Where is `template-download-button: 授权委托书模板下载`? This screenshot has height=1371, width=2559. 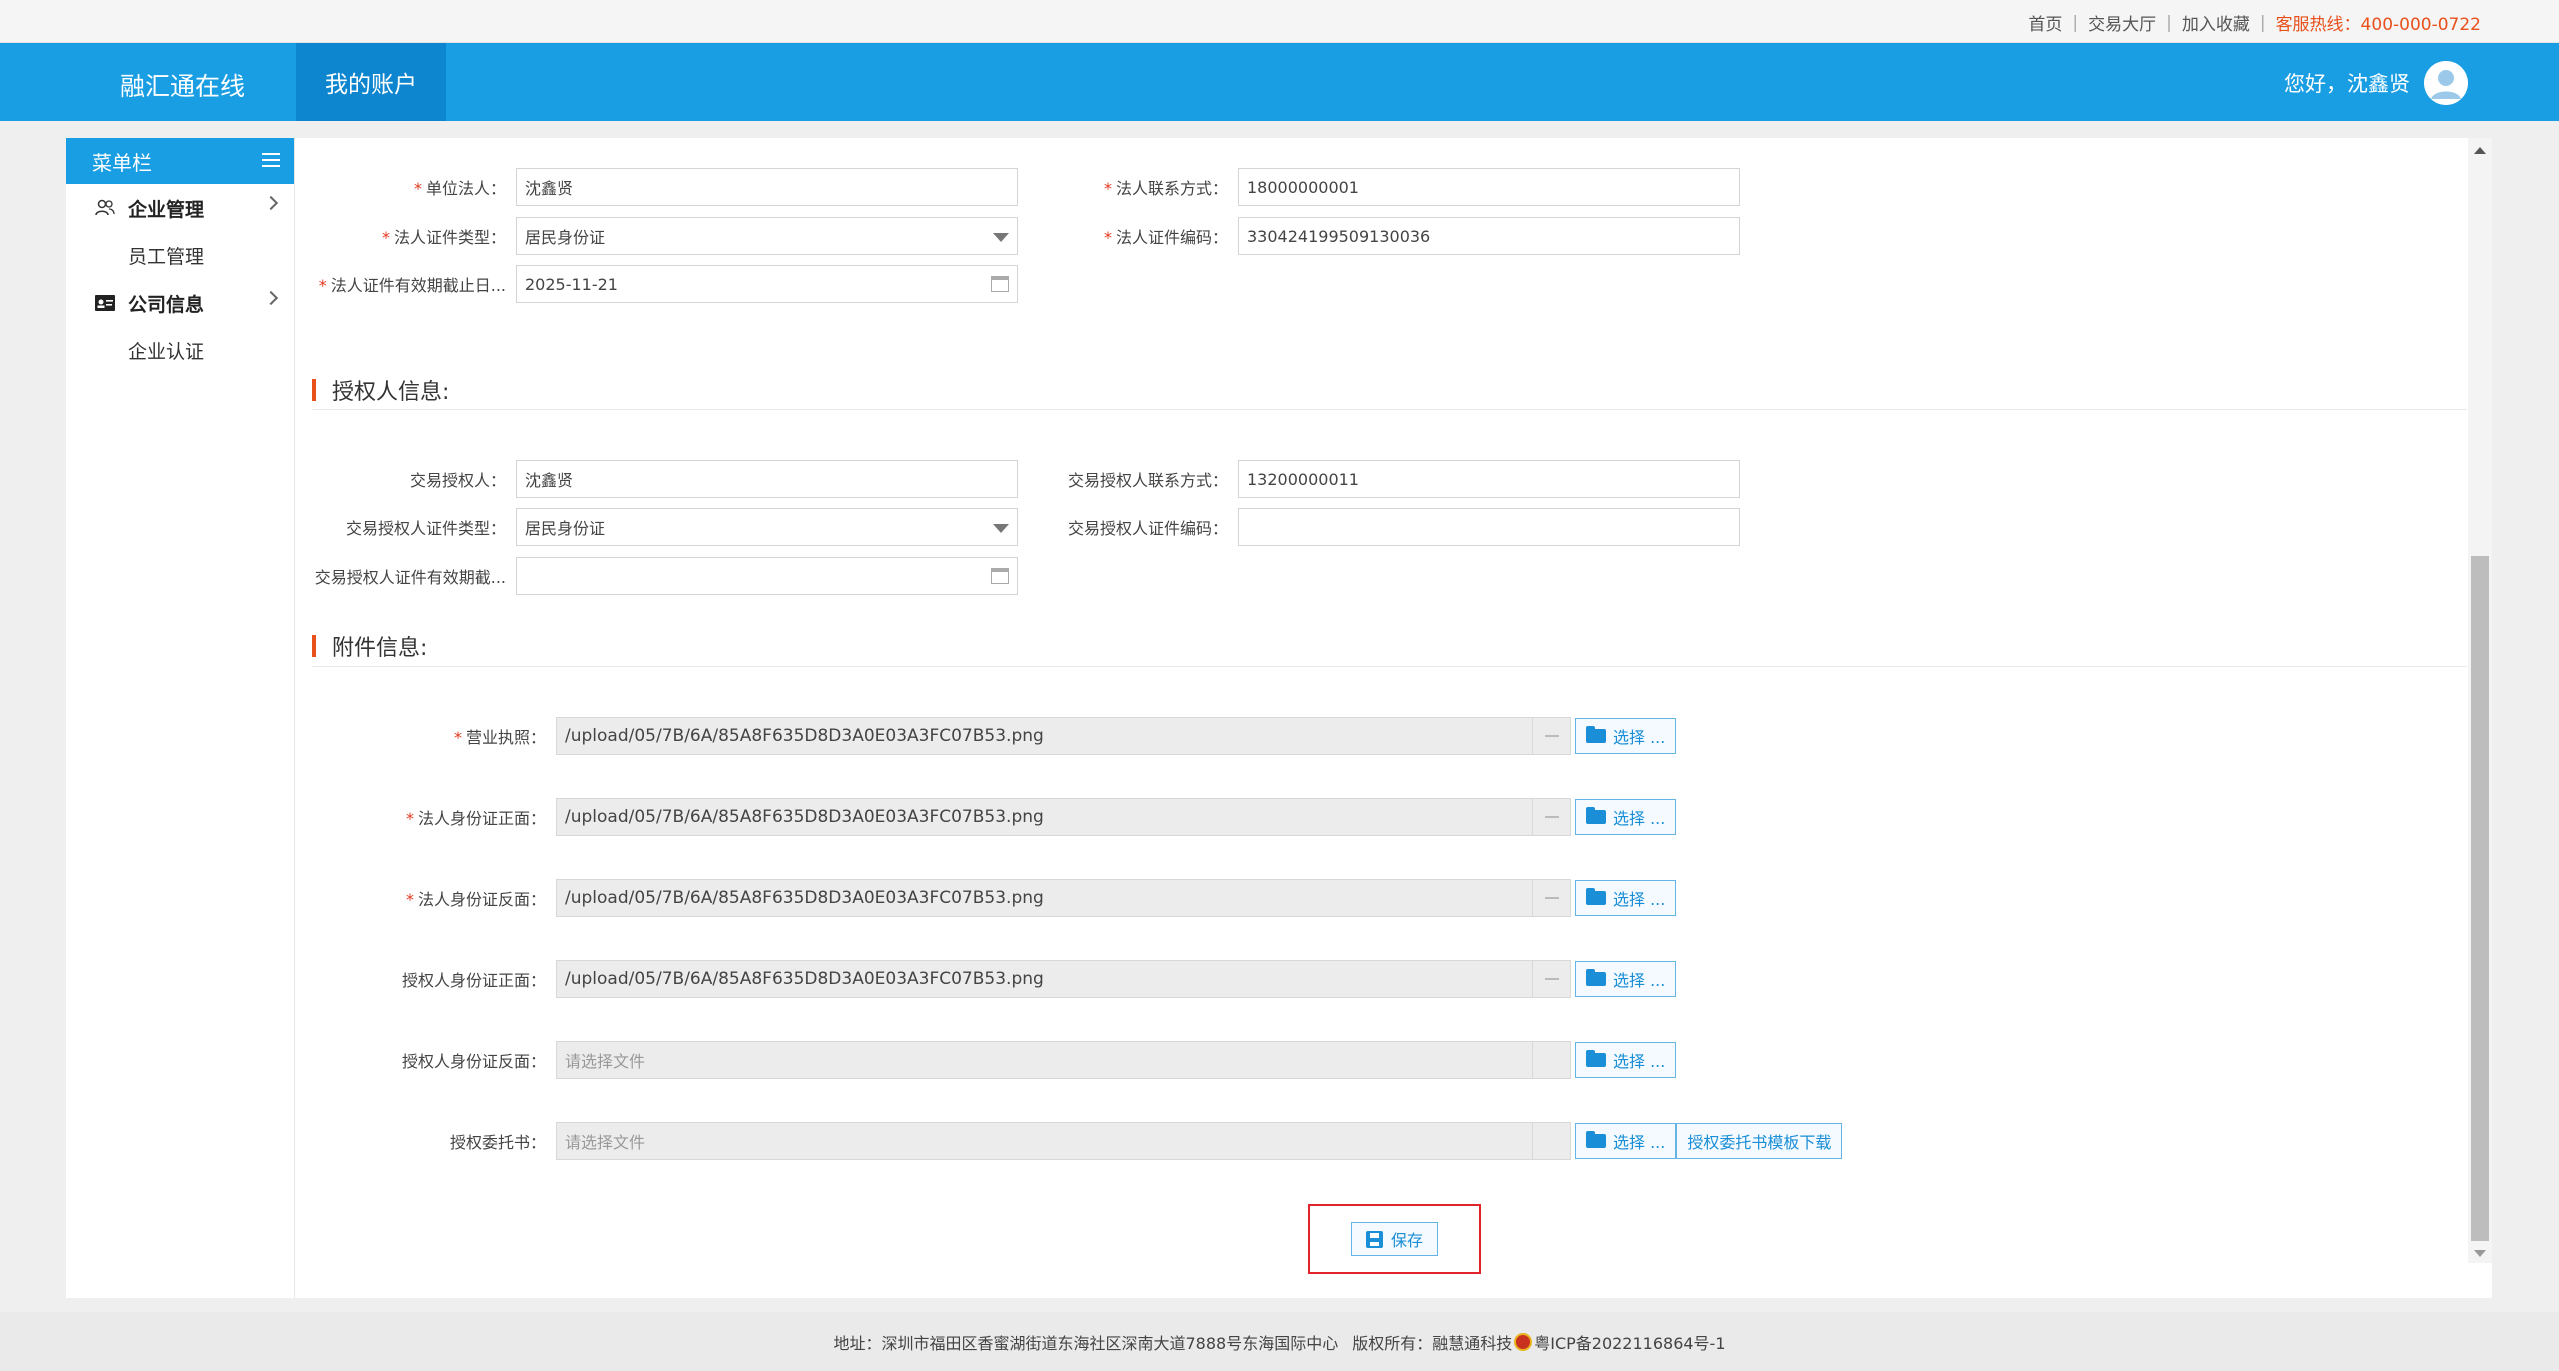
template-download-button: 授权委托书模板下载 is located at coordinates (1759, 1141).